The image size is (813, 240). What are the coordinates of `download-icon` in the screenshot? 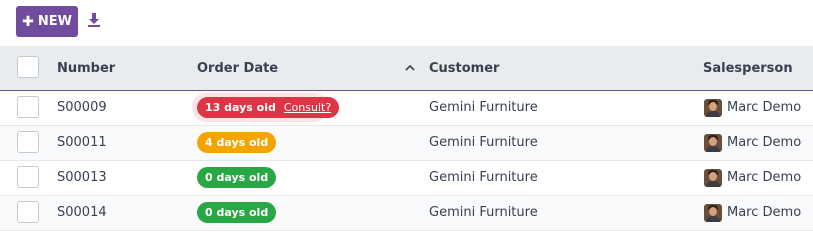 It's located at (94, 20).